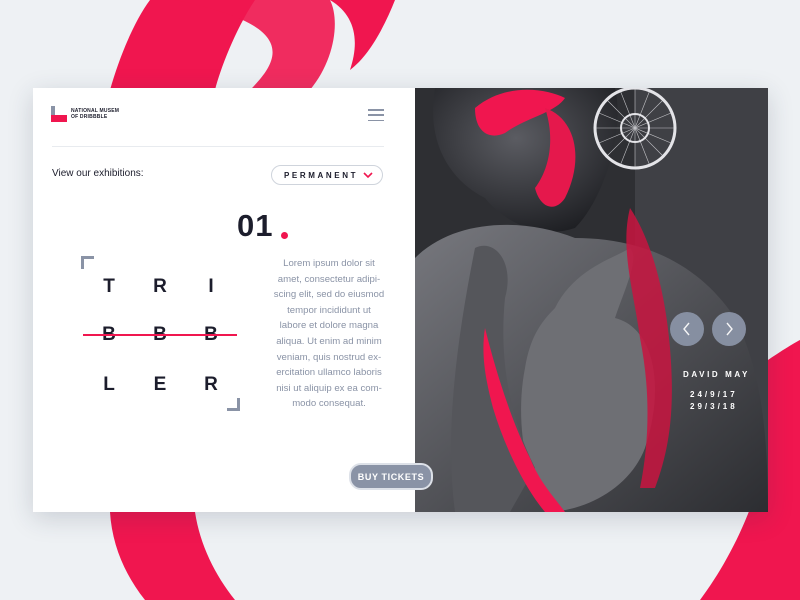 Image resolution: width=800 pixels, height=600 pixels. What do you see at coordinates (391, 476) in the screenshot?
I see `buy-tickets-button: BUY TICKETS` at bounding box center [391, 476].